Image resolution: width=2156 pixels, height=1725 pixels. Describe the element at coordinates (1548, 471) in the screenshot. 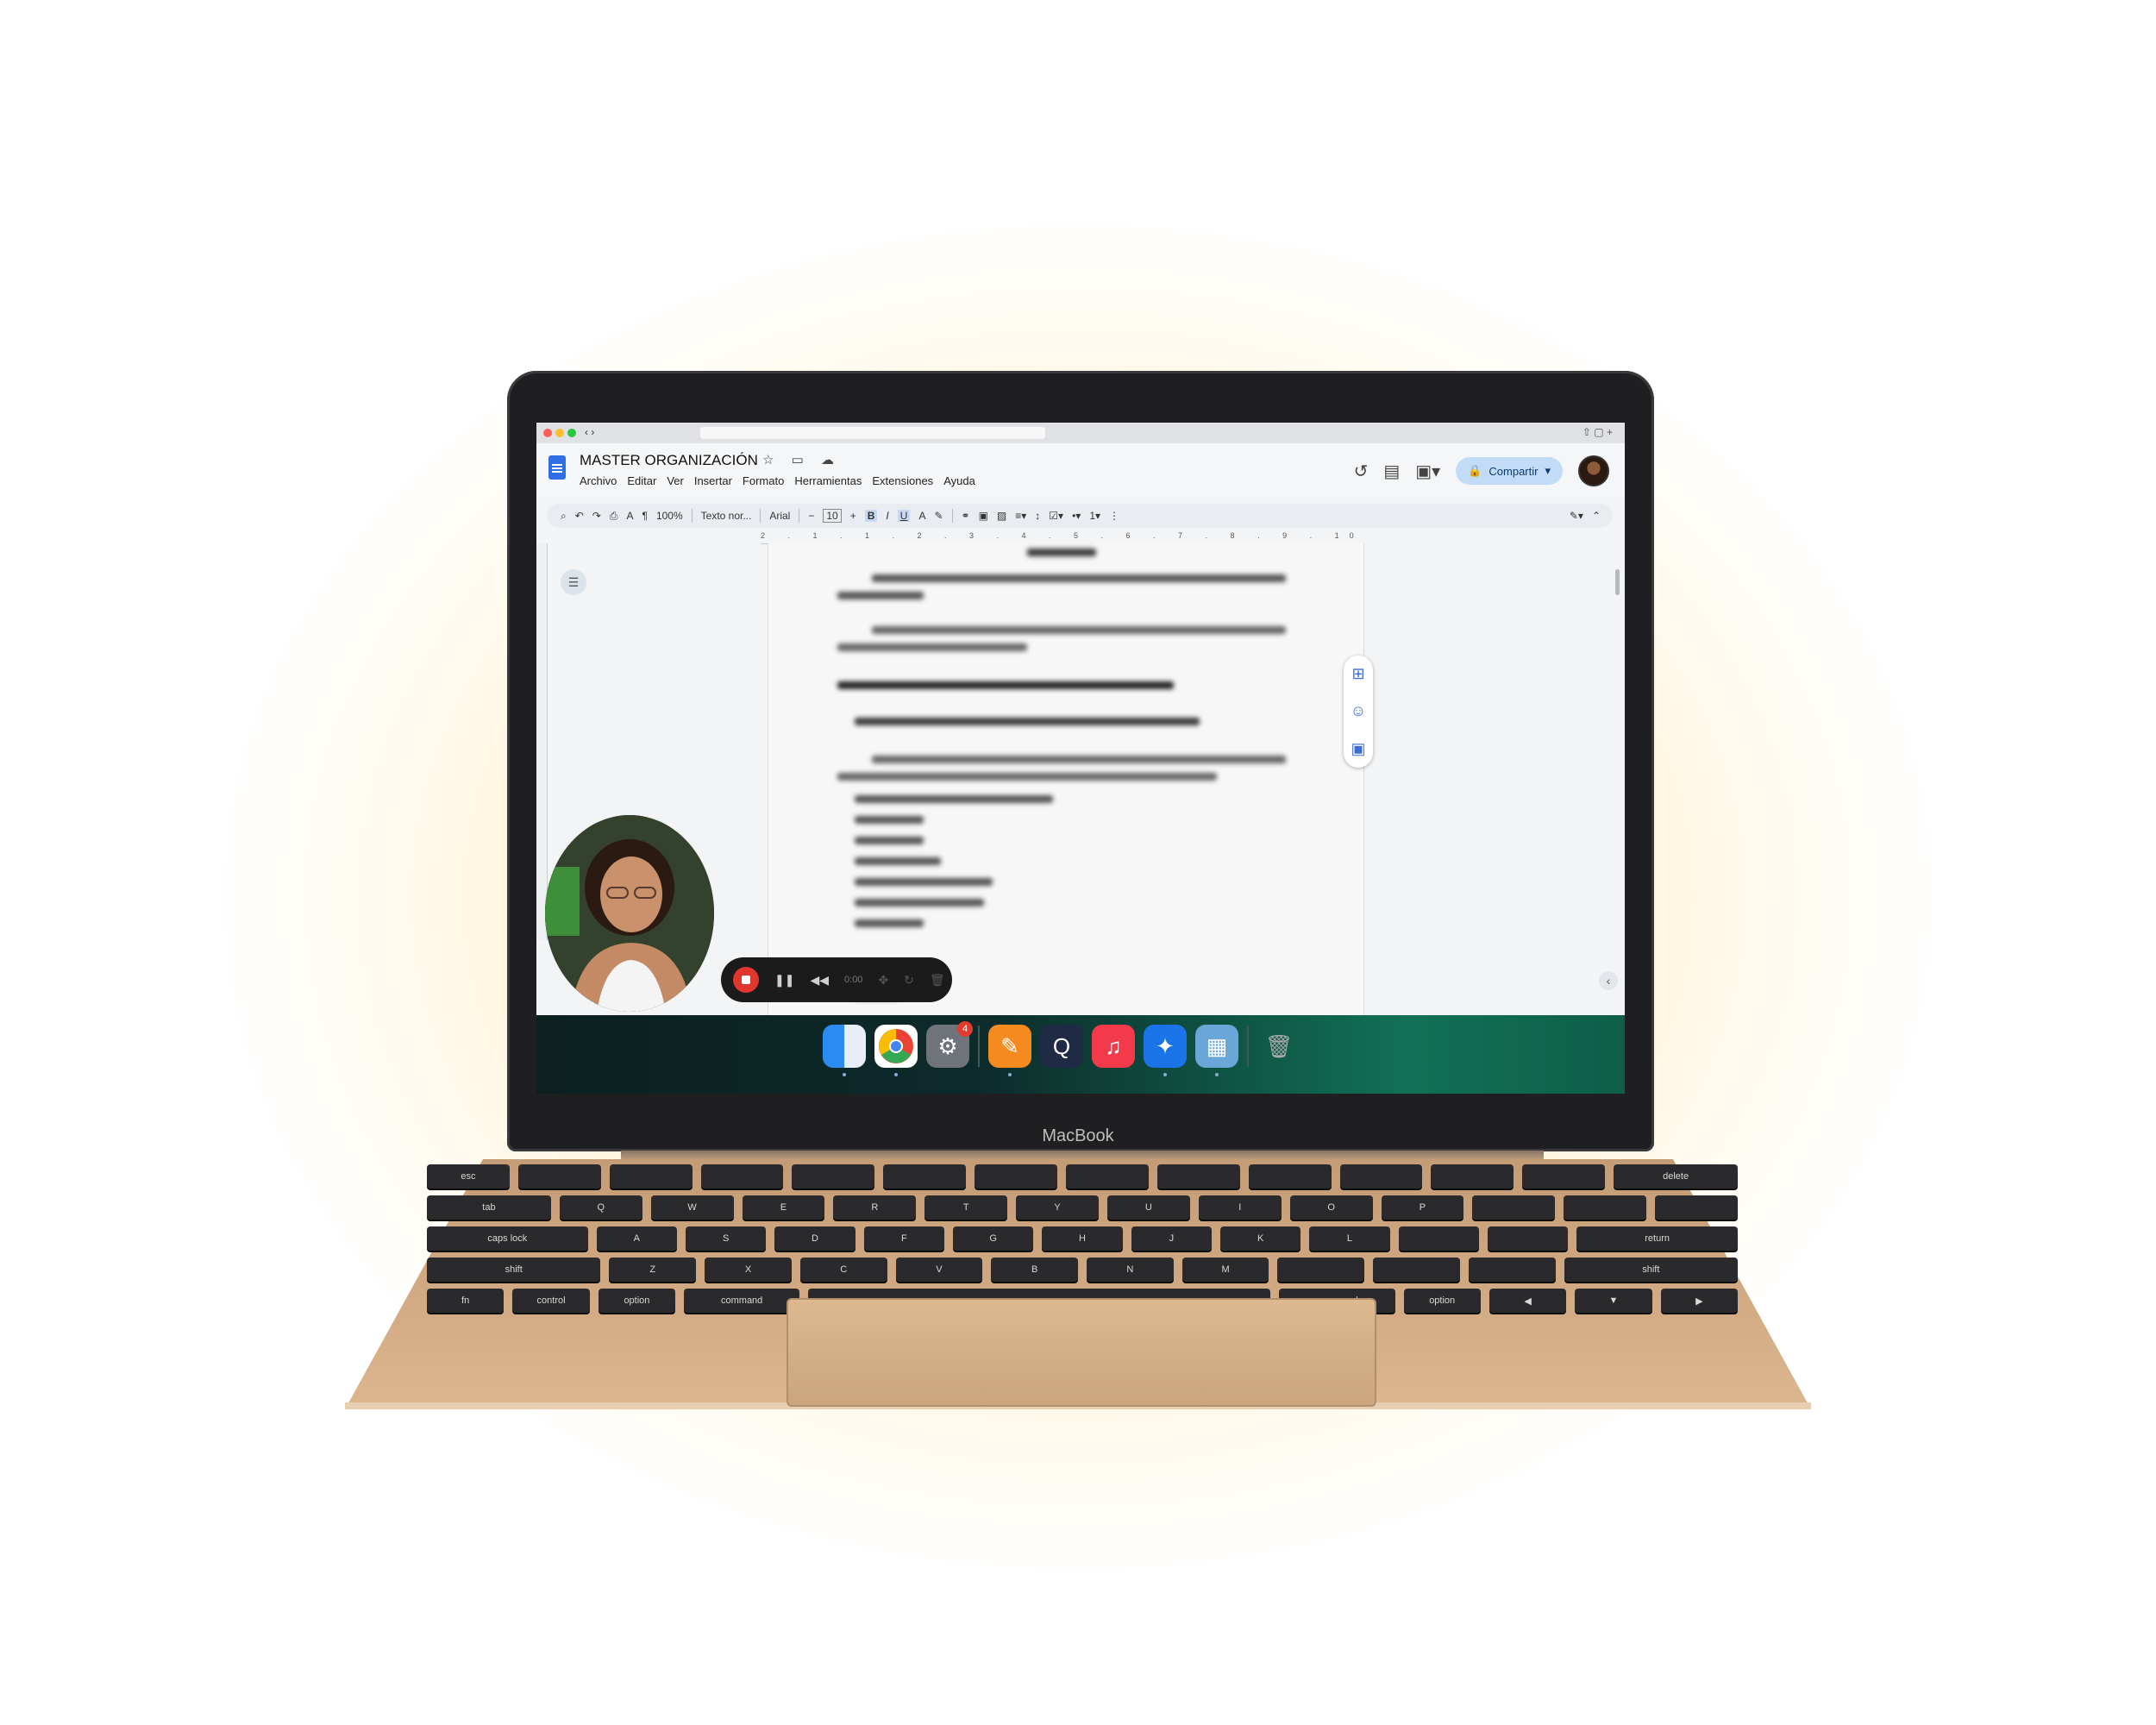

I see `chevron-down-icon: ▾` at that location.